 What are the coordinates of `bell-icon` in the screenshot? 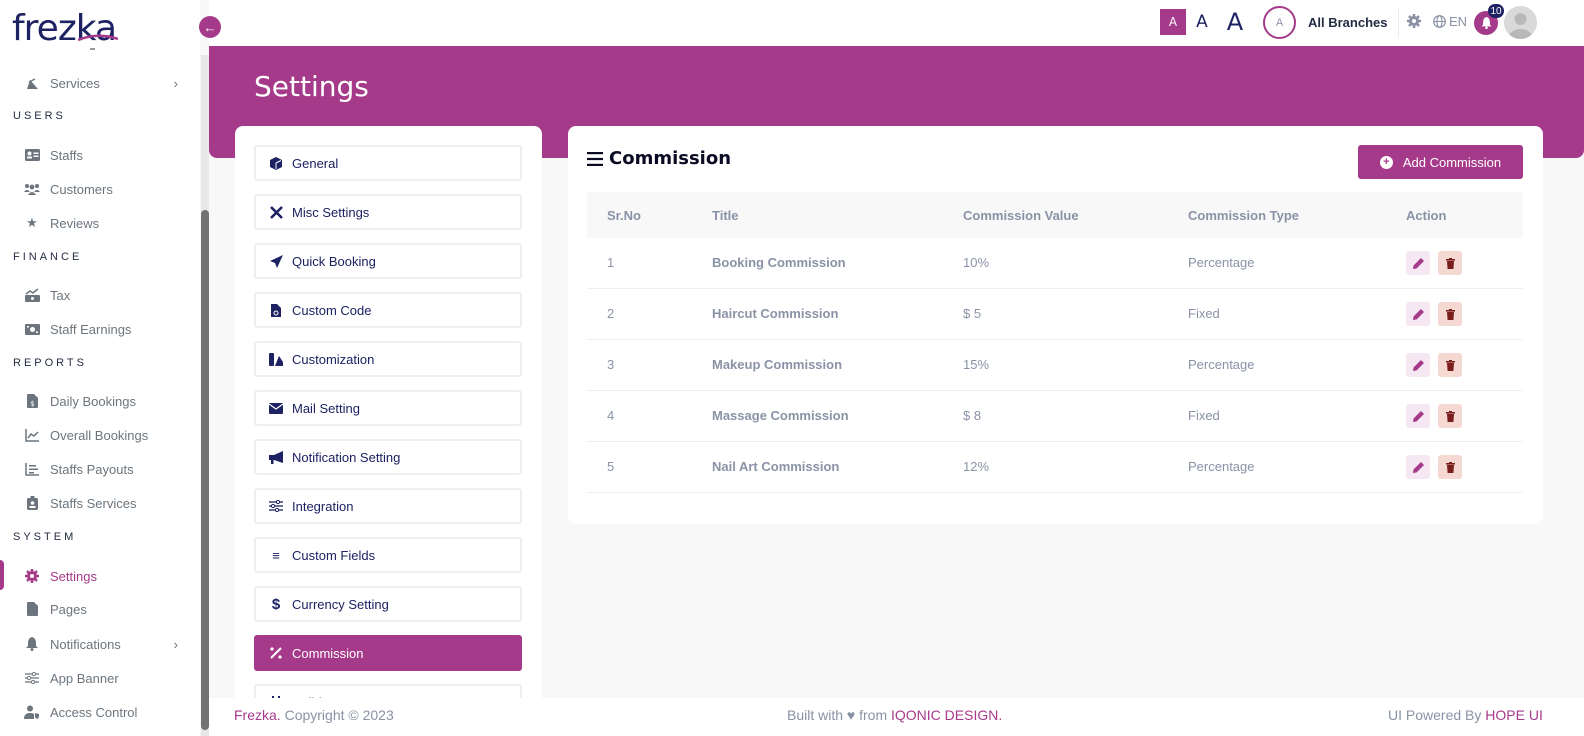 It's located at (1486, 23).